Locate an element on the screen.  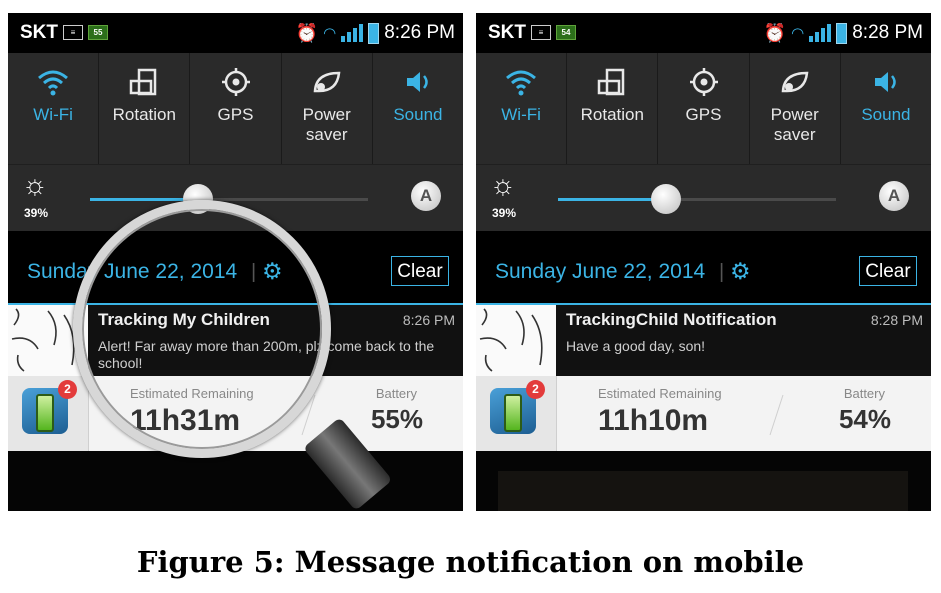
notification-sketch-image is located at coordinates (516, 340).